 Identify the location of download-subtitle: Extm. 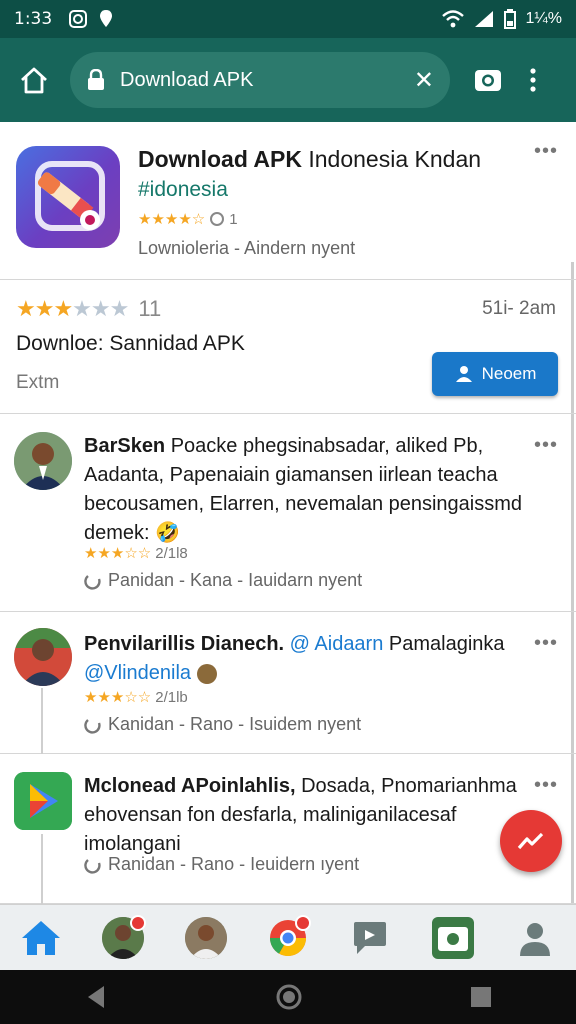
(38, 382).